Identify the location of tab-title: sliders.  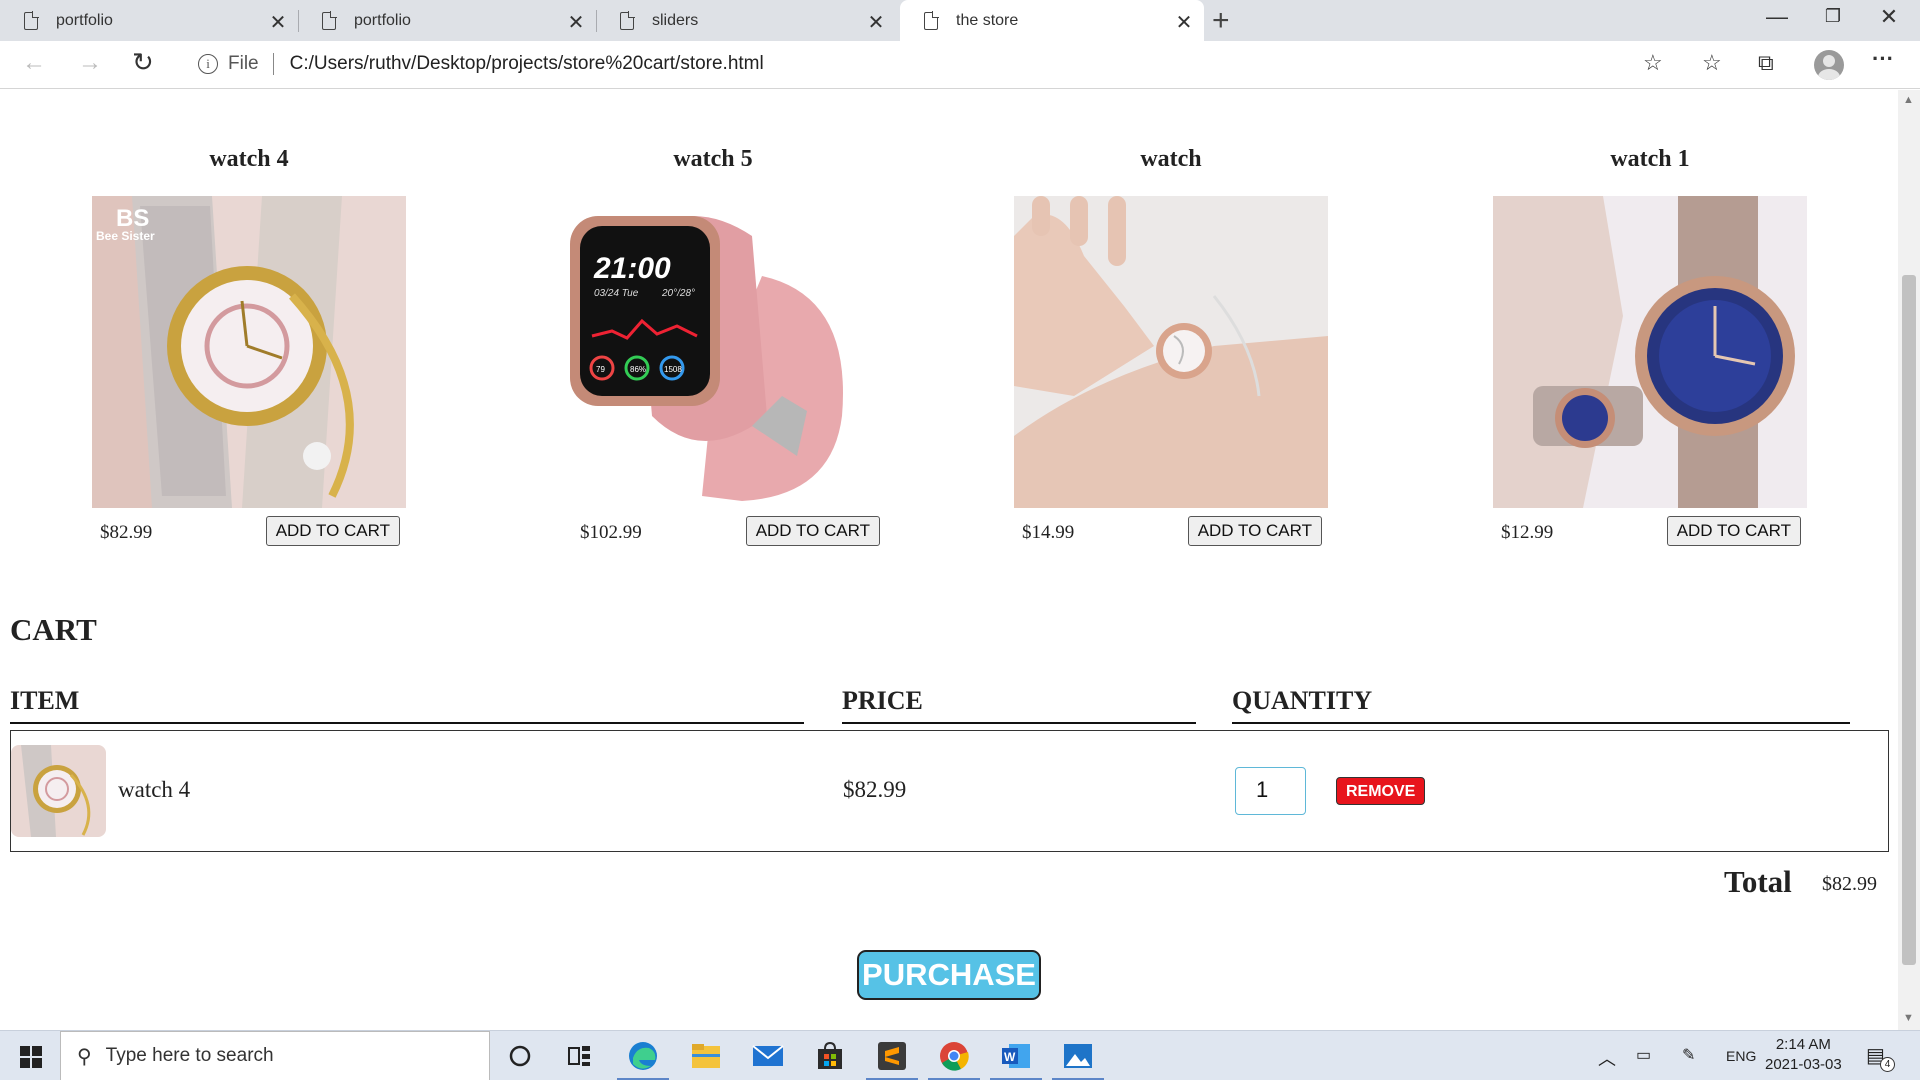
(675, 20).